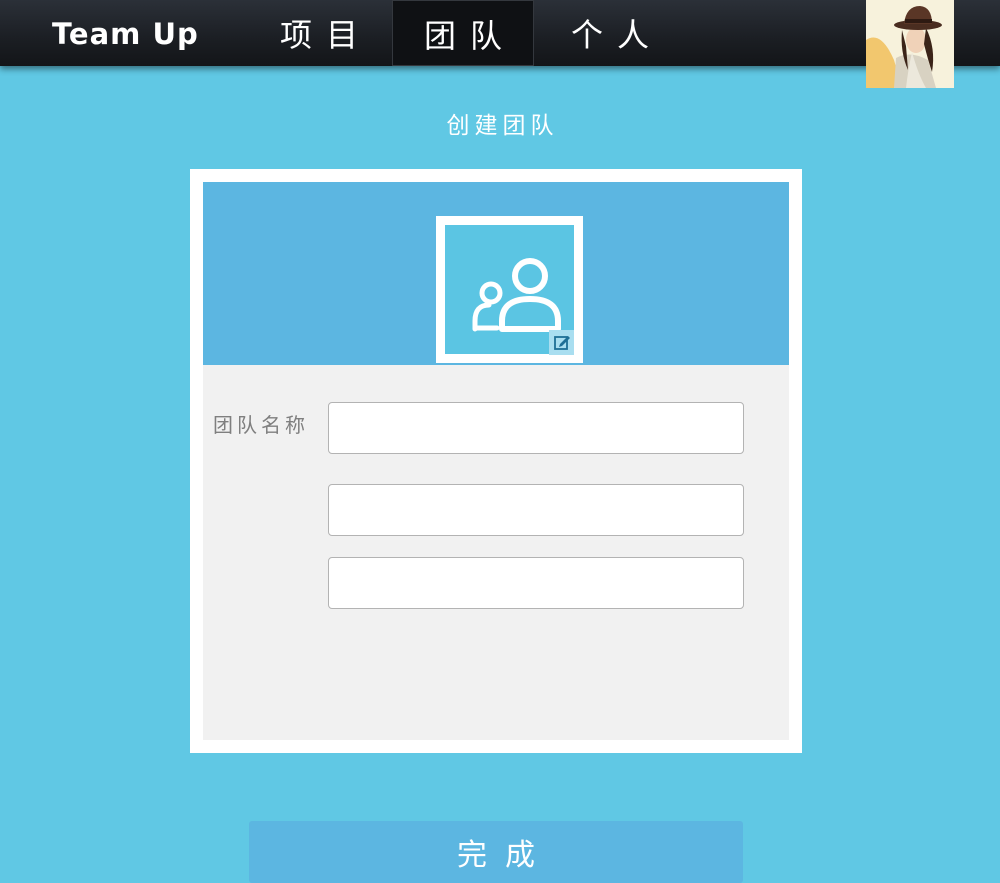  What do you see at coordinates (536, 428) in the screenshot?
I see `team-name-input` at bounding box center [536, 428].